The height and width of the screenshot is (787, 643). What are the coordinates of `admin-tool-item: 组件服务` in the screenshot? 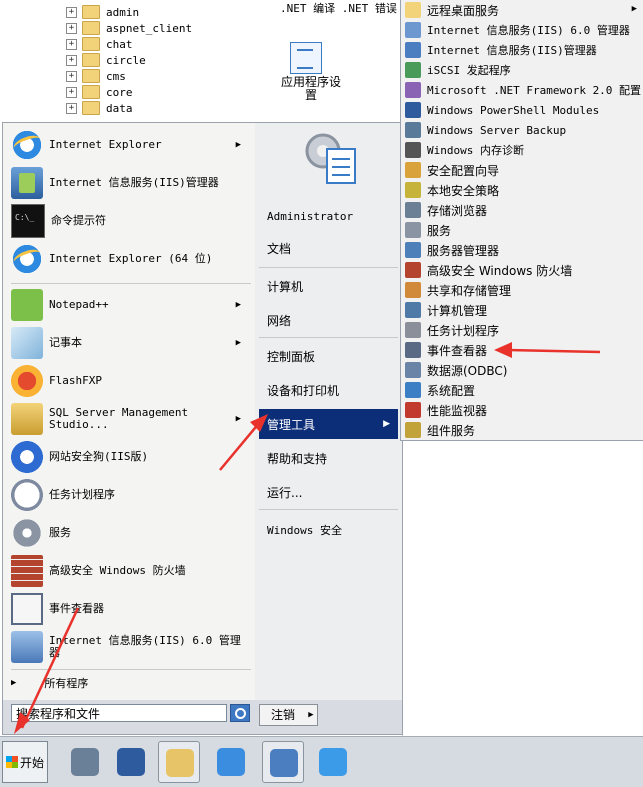 It's located at (522, 430).